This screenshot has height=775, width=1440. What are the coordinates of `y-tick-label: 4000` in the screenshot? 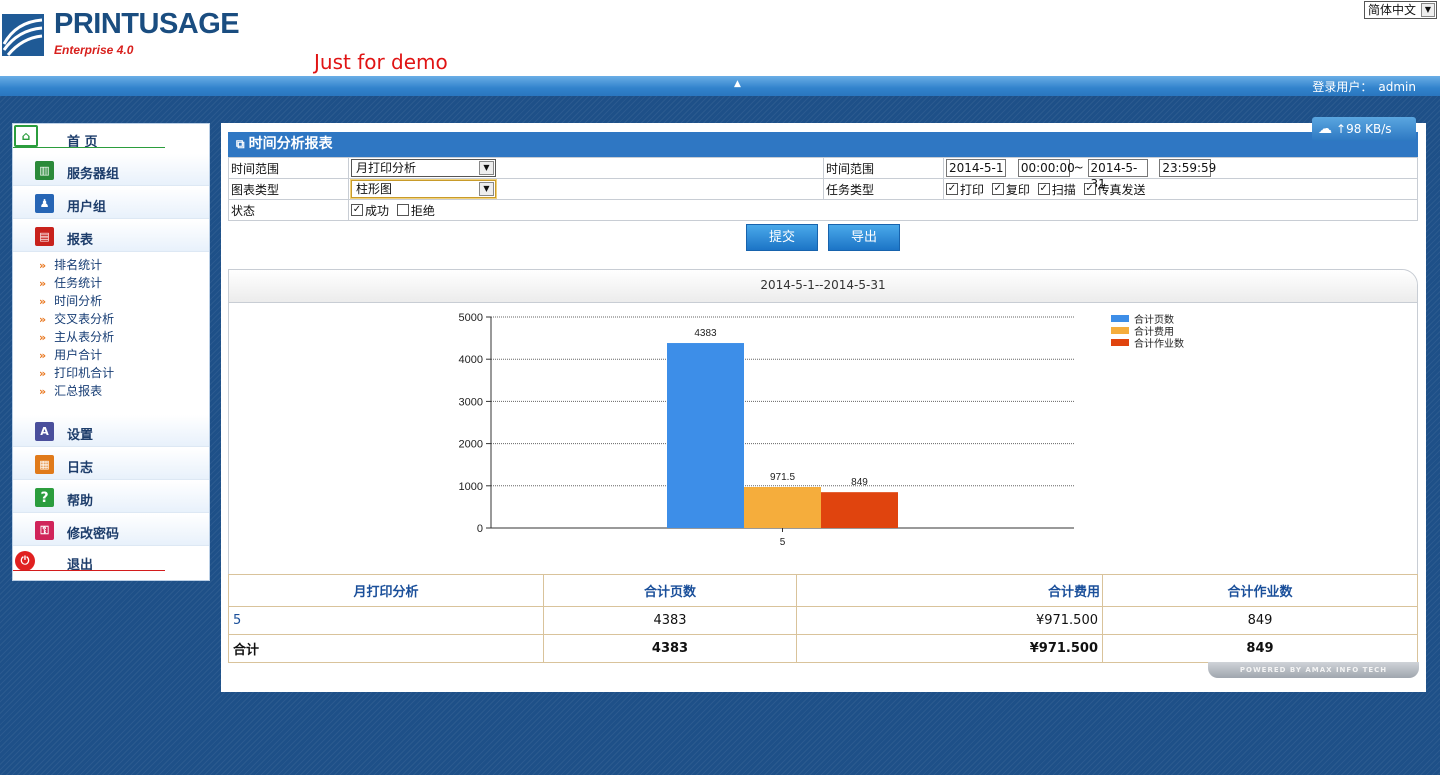 It's located at (471, 360).